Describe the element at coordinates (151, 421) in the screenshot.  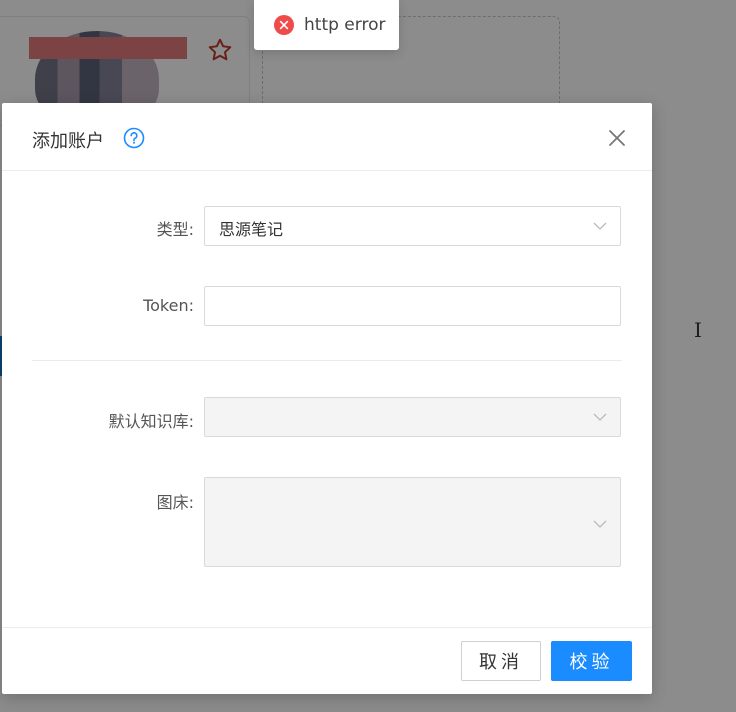
I see `default-notebook-label: 默认知识库:` at that location.